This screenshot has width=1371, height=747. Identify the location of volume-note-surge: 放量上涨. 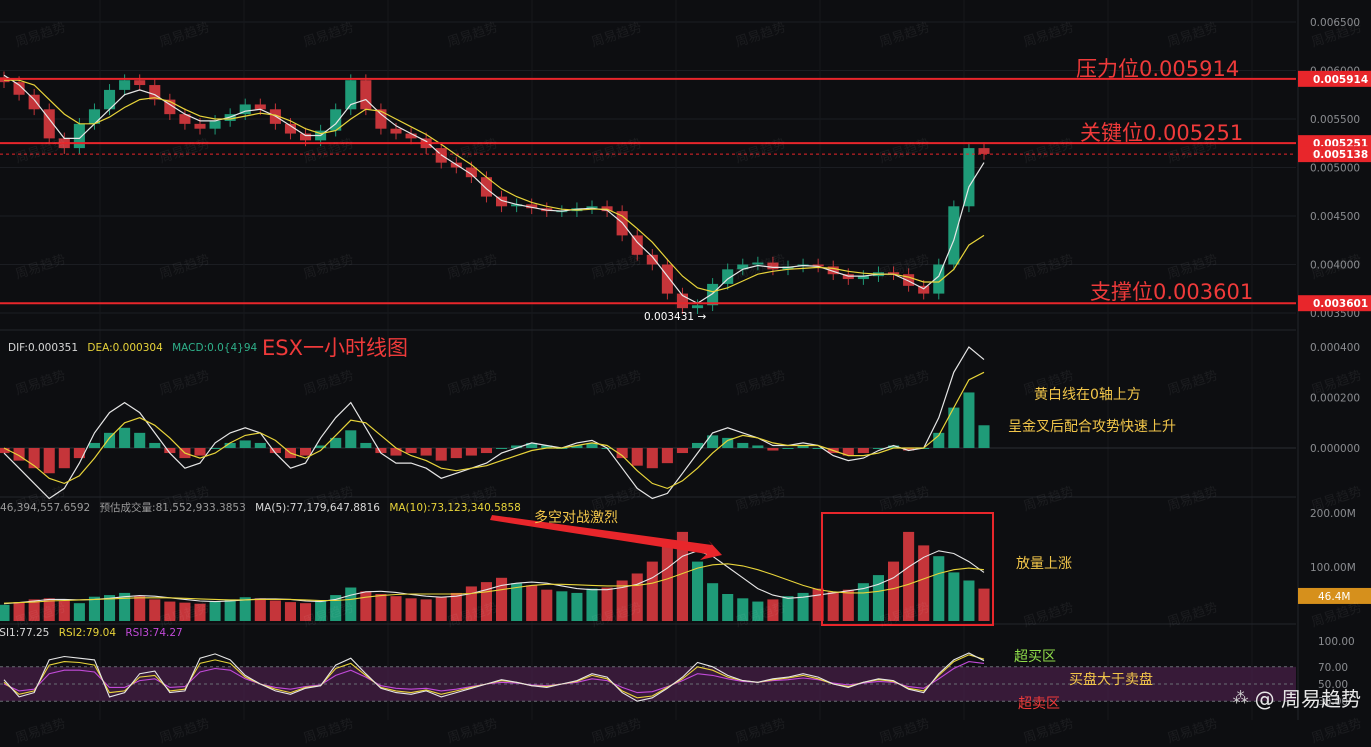
(1044, 564).